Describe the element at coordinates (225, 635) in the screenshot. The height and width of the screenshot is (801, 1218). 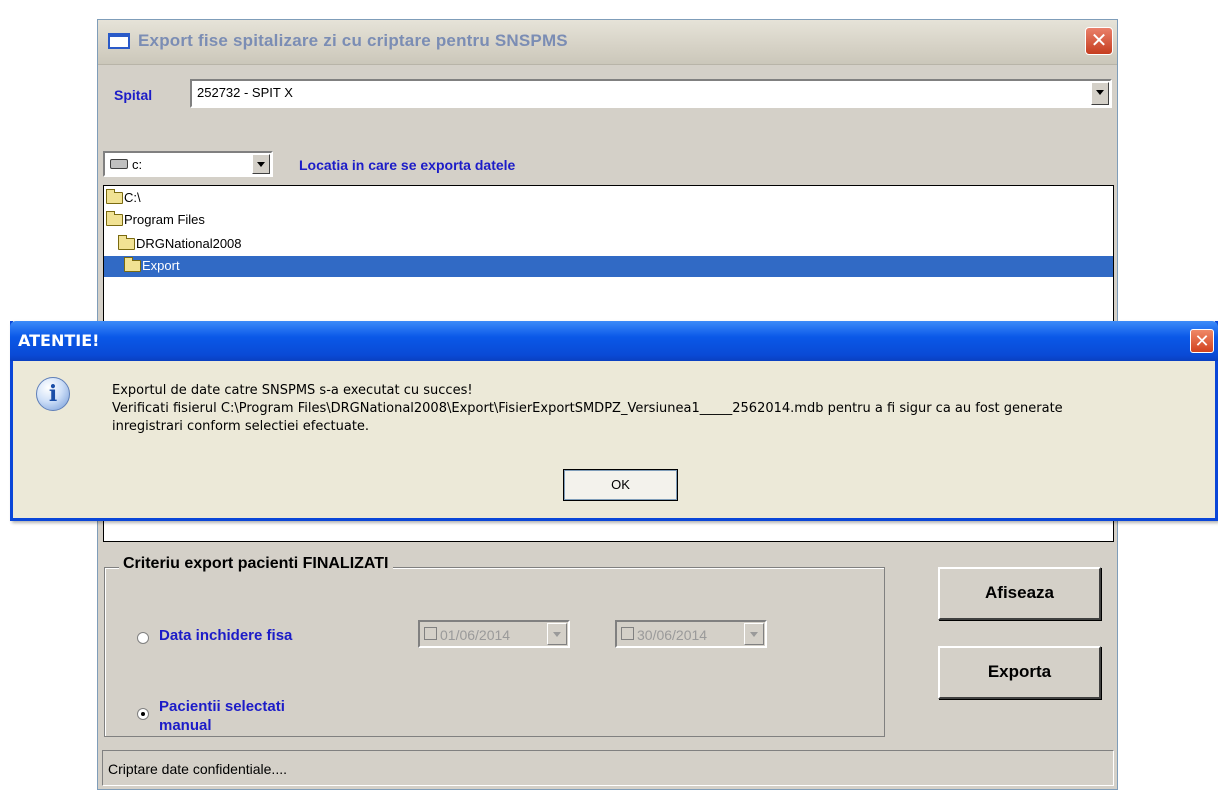
I see `radio-close-date-label: Data inchidere fisa` at that location.